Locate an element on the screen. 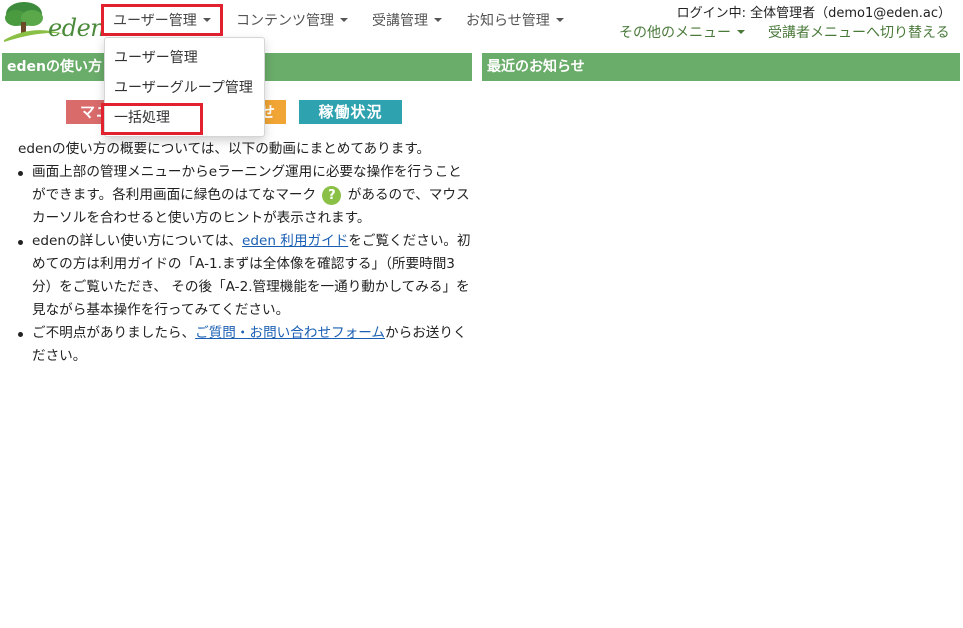 This screenshot has height=628, width=963. nav-news-management-label: お知らせ管理 is located at coordinates (508, 21).